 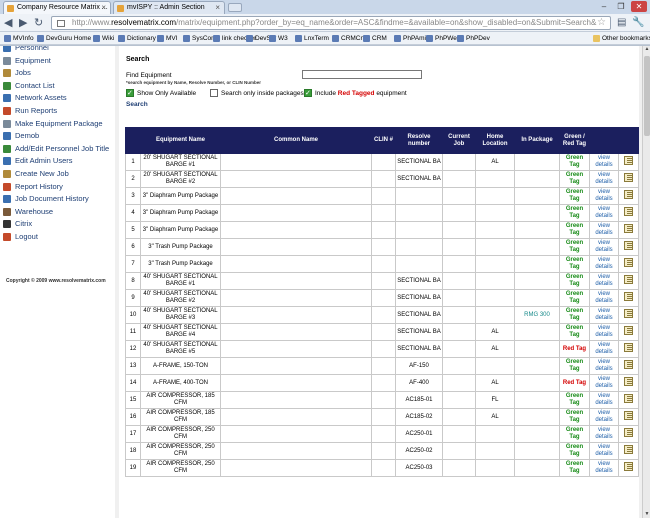 I want to click on find-equipment-input, so click(x=362, y=74).